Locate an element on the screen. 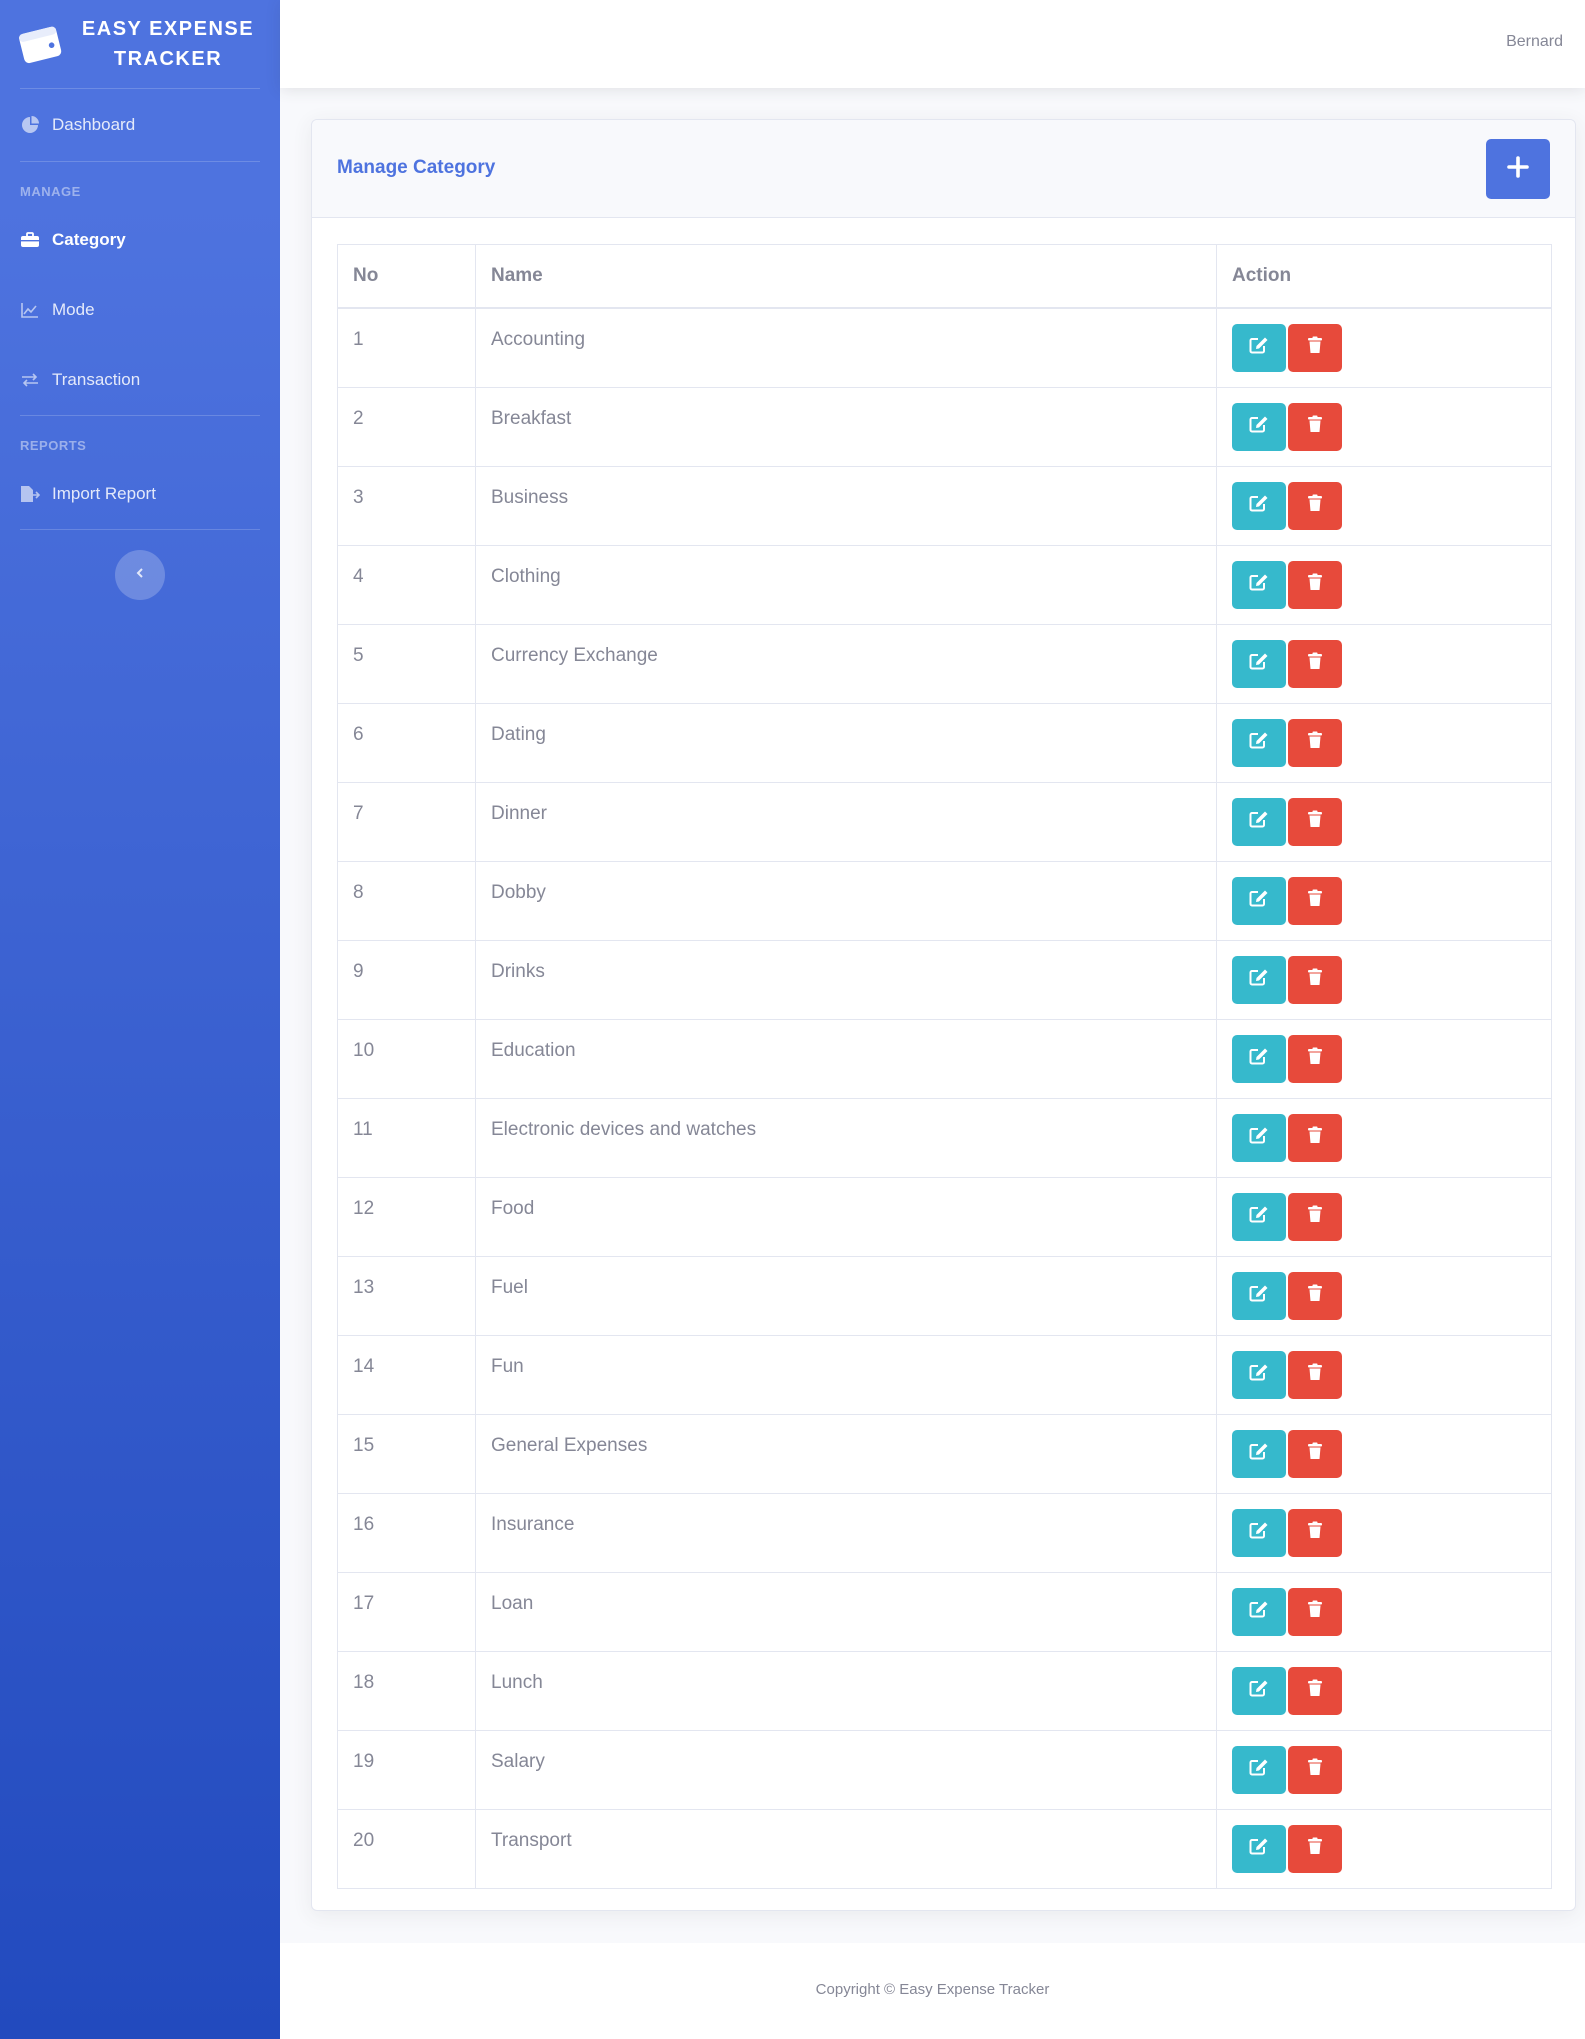 The image size is (1585, 2039). table-header-row: No Name Action is located at coordinates (944, 276).